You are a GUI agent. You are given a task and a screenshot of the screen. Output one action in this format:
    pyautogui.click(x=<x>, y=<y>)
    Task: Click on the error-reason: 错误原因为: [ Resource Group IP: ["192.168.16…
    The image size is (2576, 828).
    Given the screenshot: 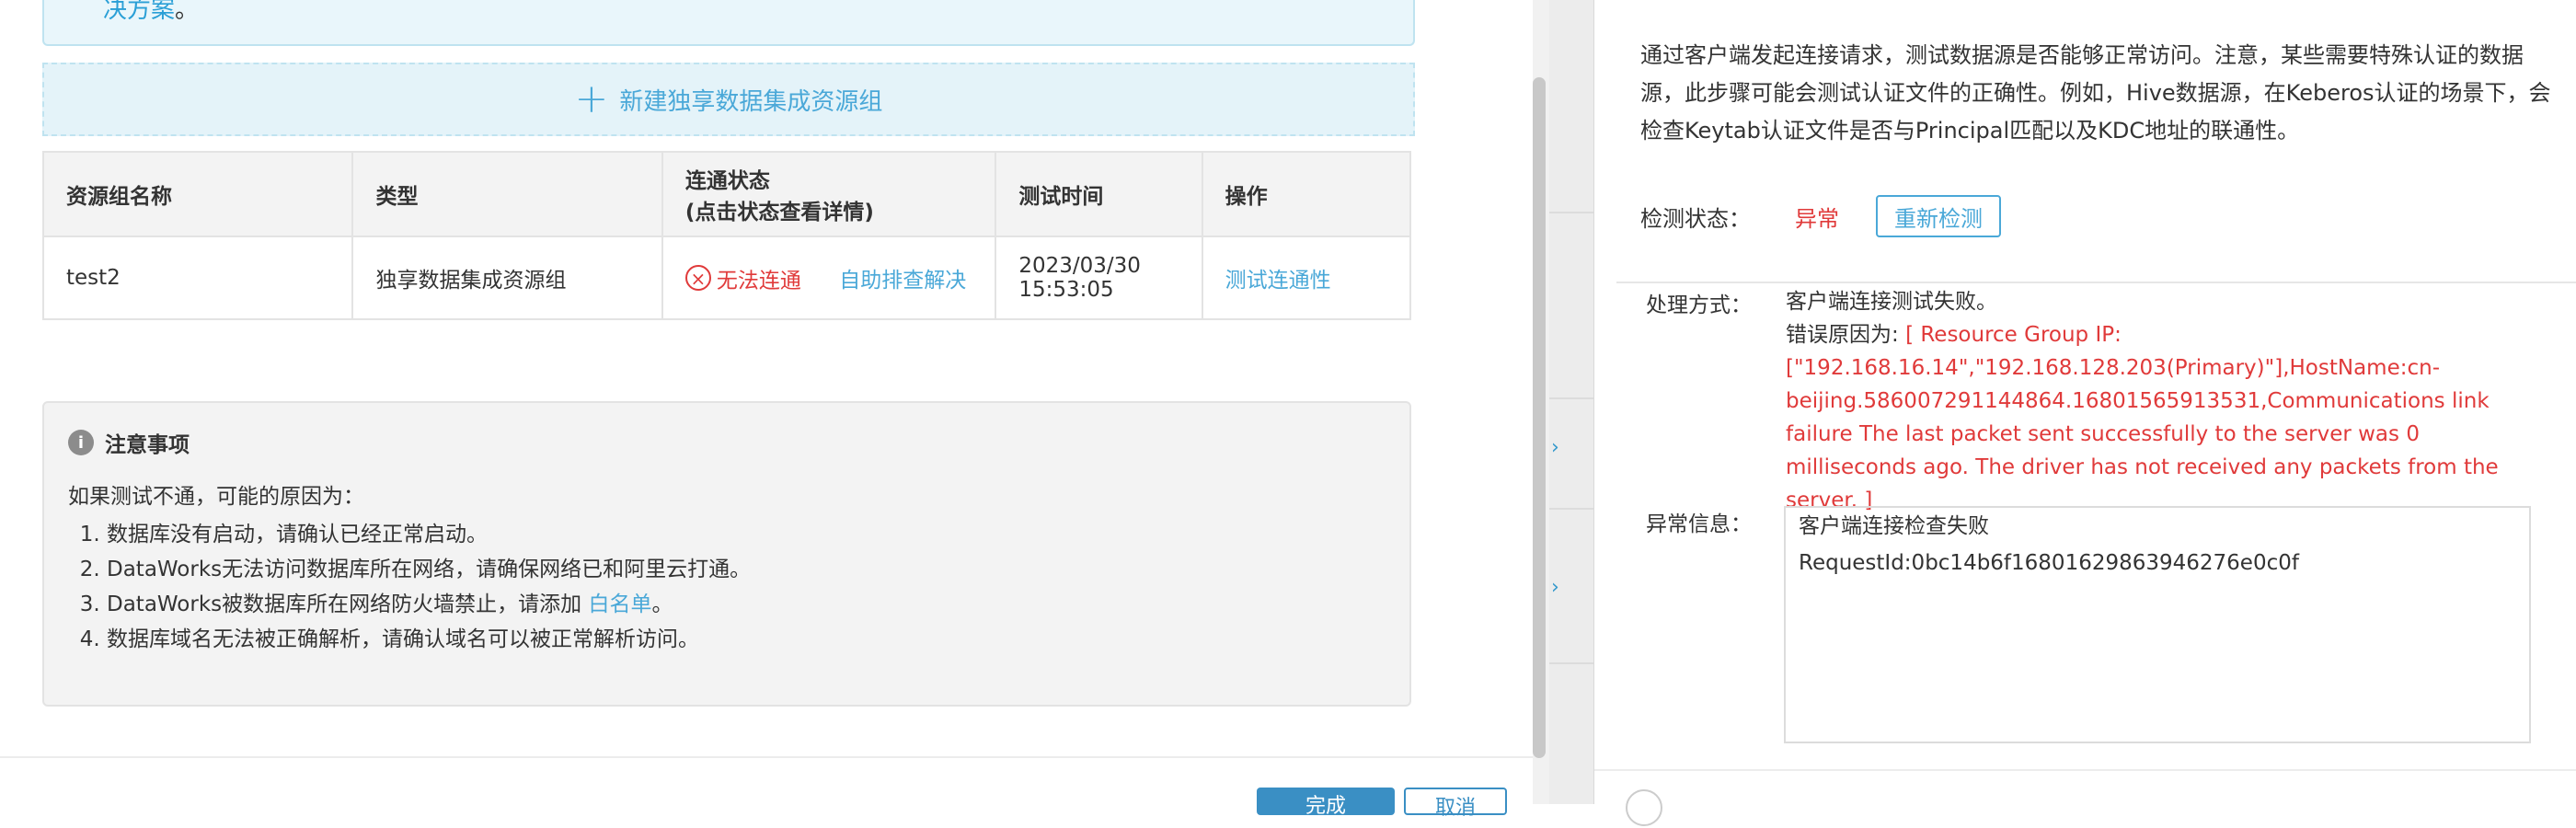 What is the action you would take?
    pyautogui.click(x=2163, y=417)
    